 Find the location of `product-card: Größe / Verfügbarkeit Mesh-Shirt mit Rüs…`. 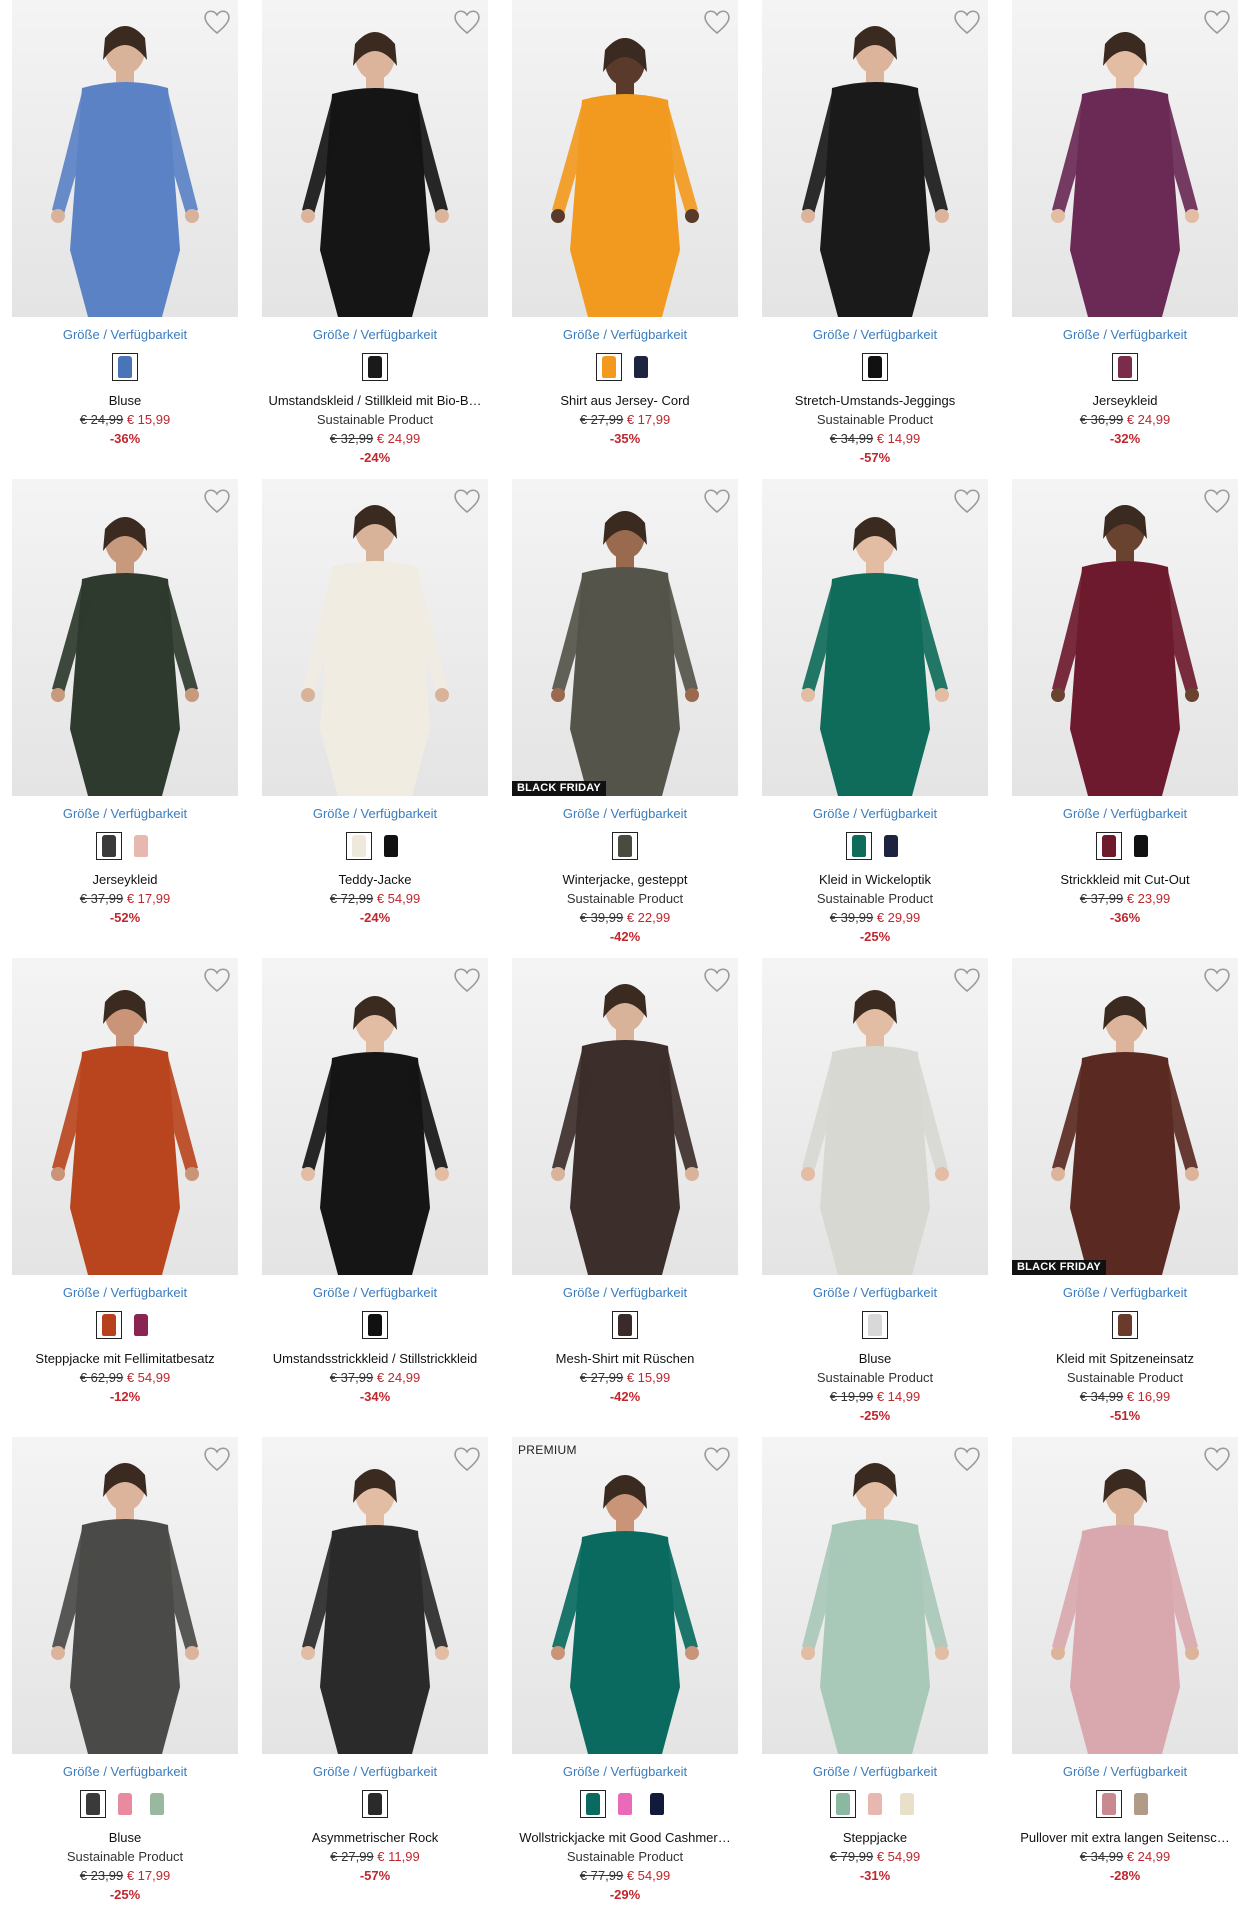

product-card: Größe / Verfügbarkeit Mesh-Shirt mit Rüs… is located at coordinates (625, 1197).